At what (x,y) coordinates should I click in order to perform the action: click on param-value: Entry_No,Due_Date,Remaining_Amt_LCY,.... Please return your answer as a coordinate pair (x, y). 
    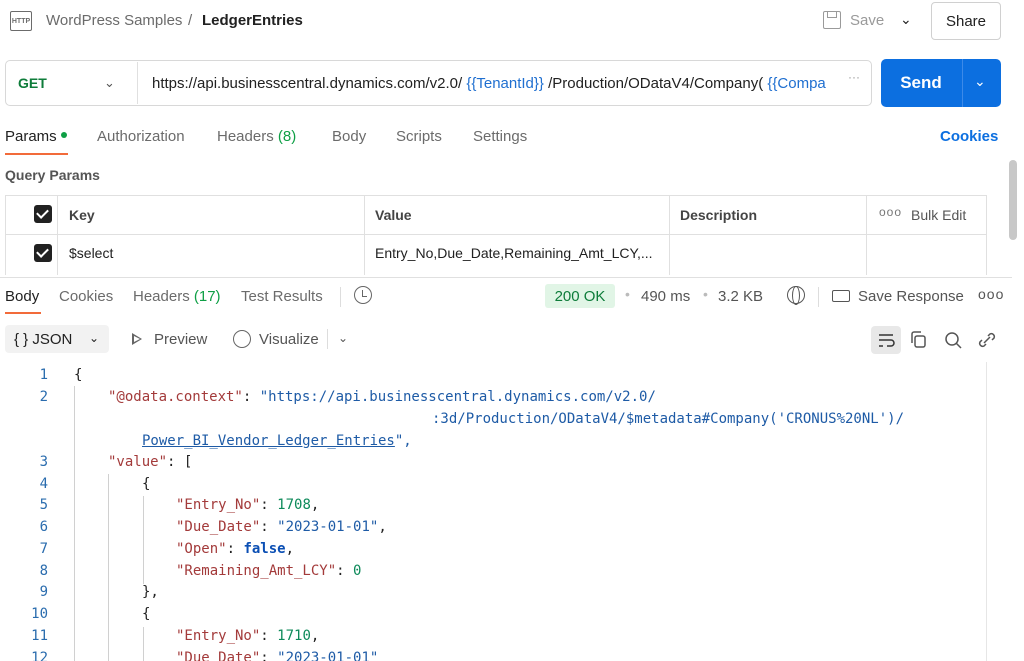
    Looking at the image, I should click on (520, 253).